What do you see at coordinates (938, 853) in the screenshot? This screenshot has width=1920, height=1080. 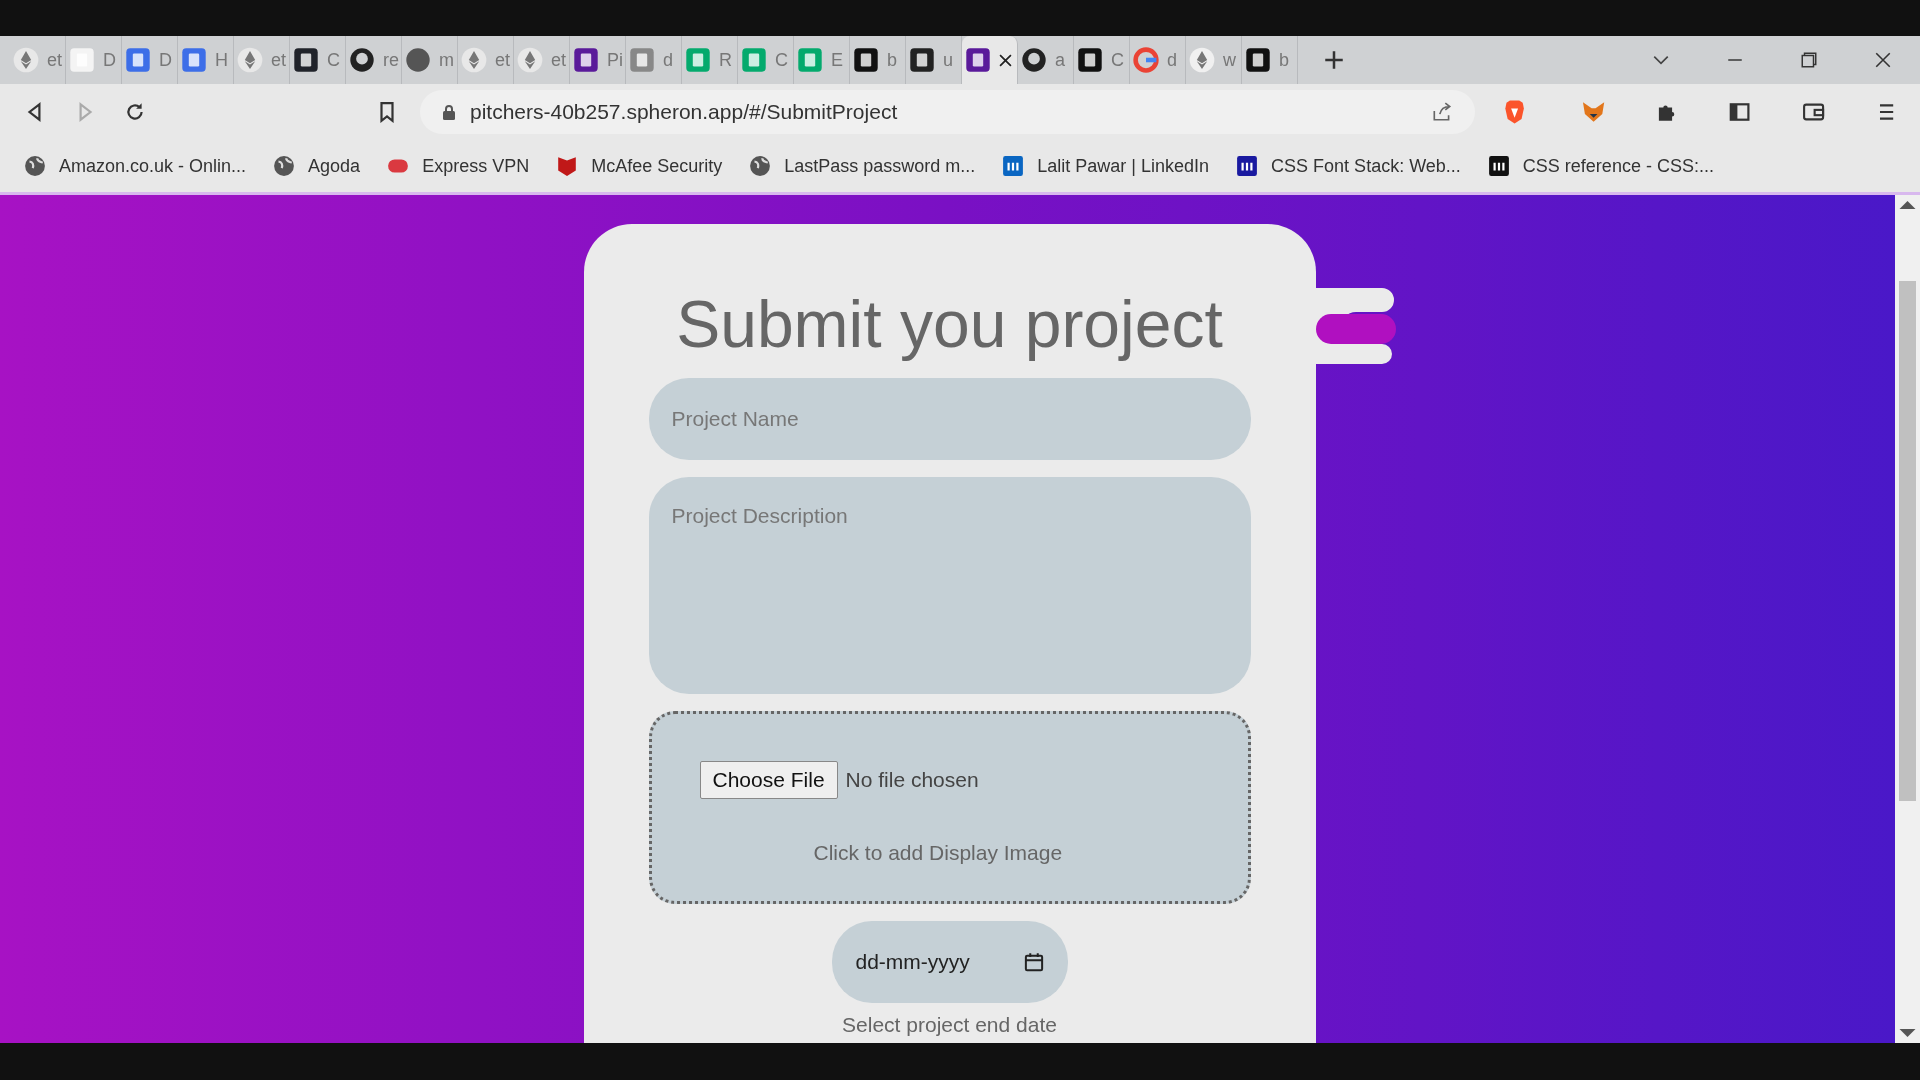 I see `image-hint: Click to add Display Image` at bounding box center [938, 853].